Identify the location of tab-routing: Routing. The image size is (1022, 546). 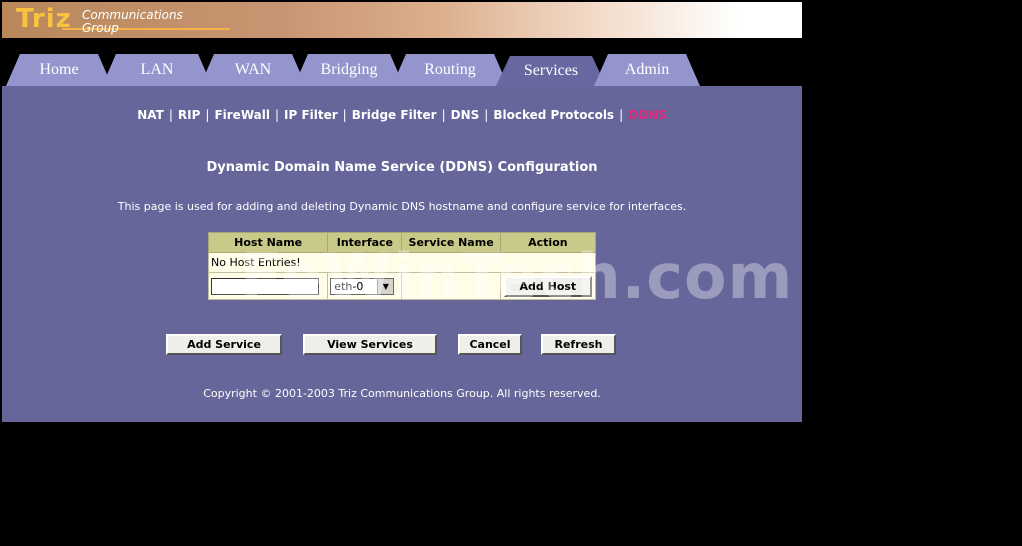
(450, 70).